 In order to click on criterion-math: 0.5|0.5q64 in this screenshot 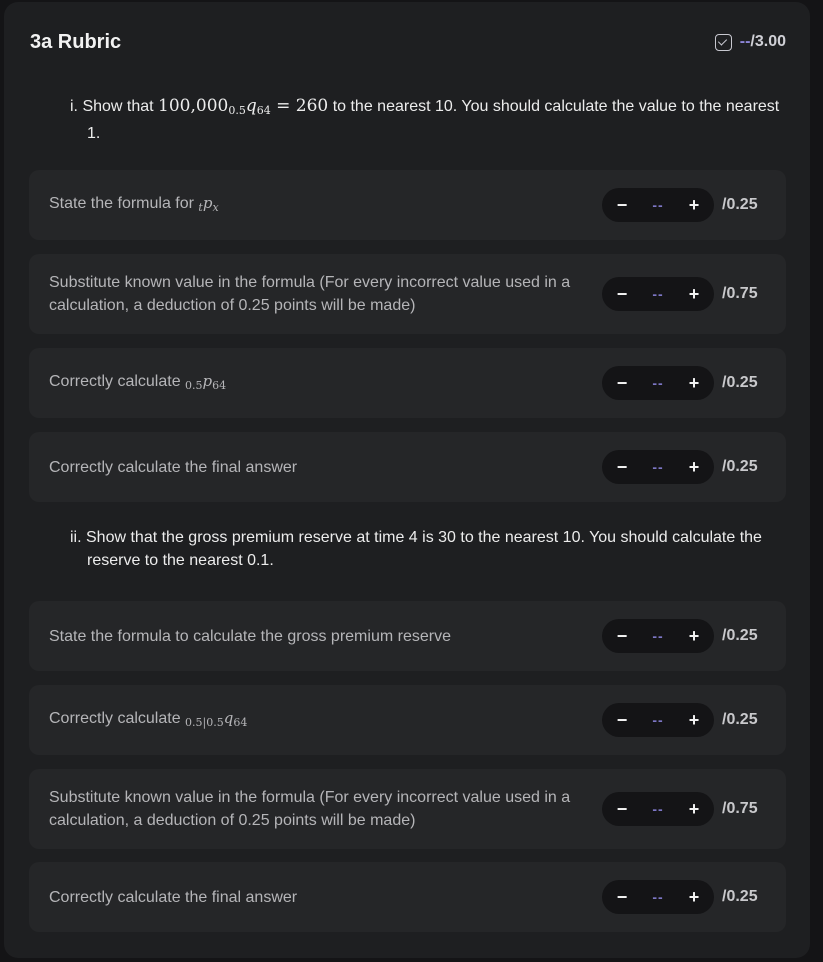, I will do `click(216, 718)`.